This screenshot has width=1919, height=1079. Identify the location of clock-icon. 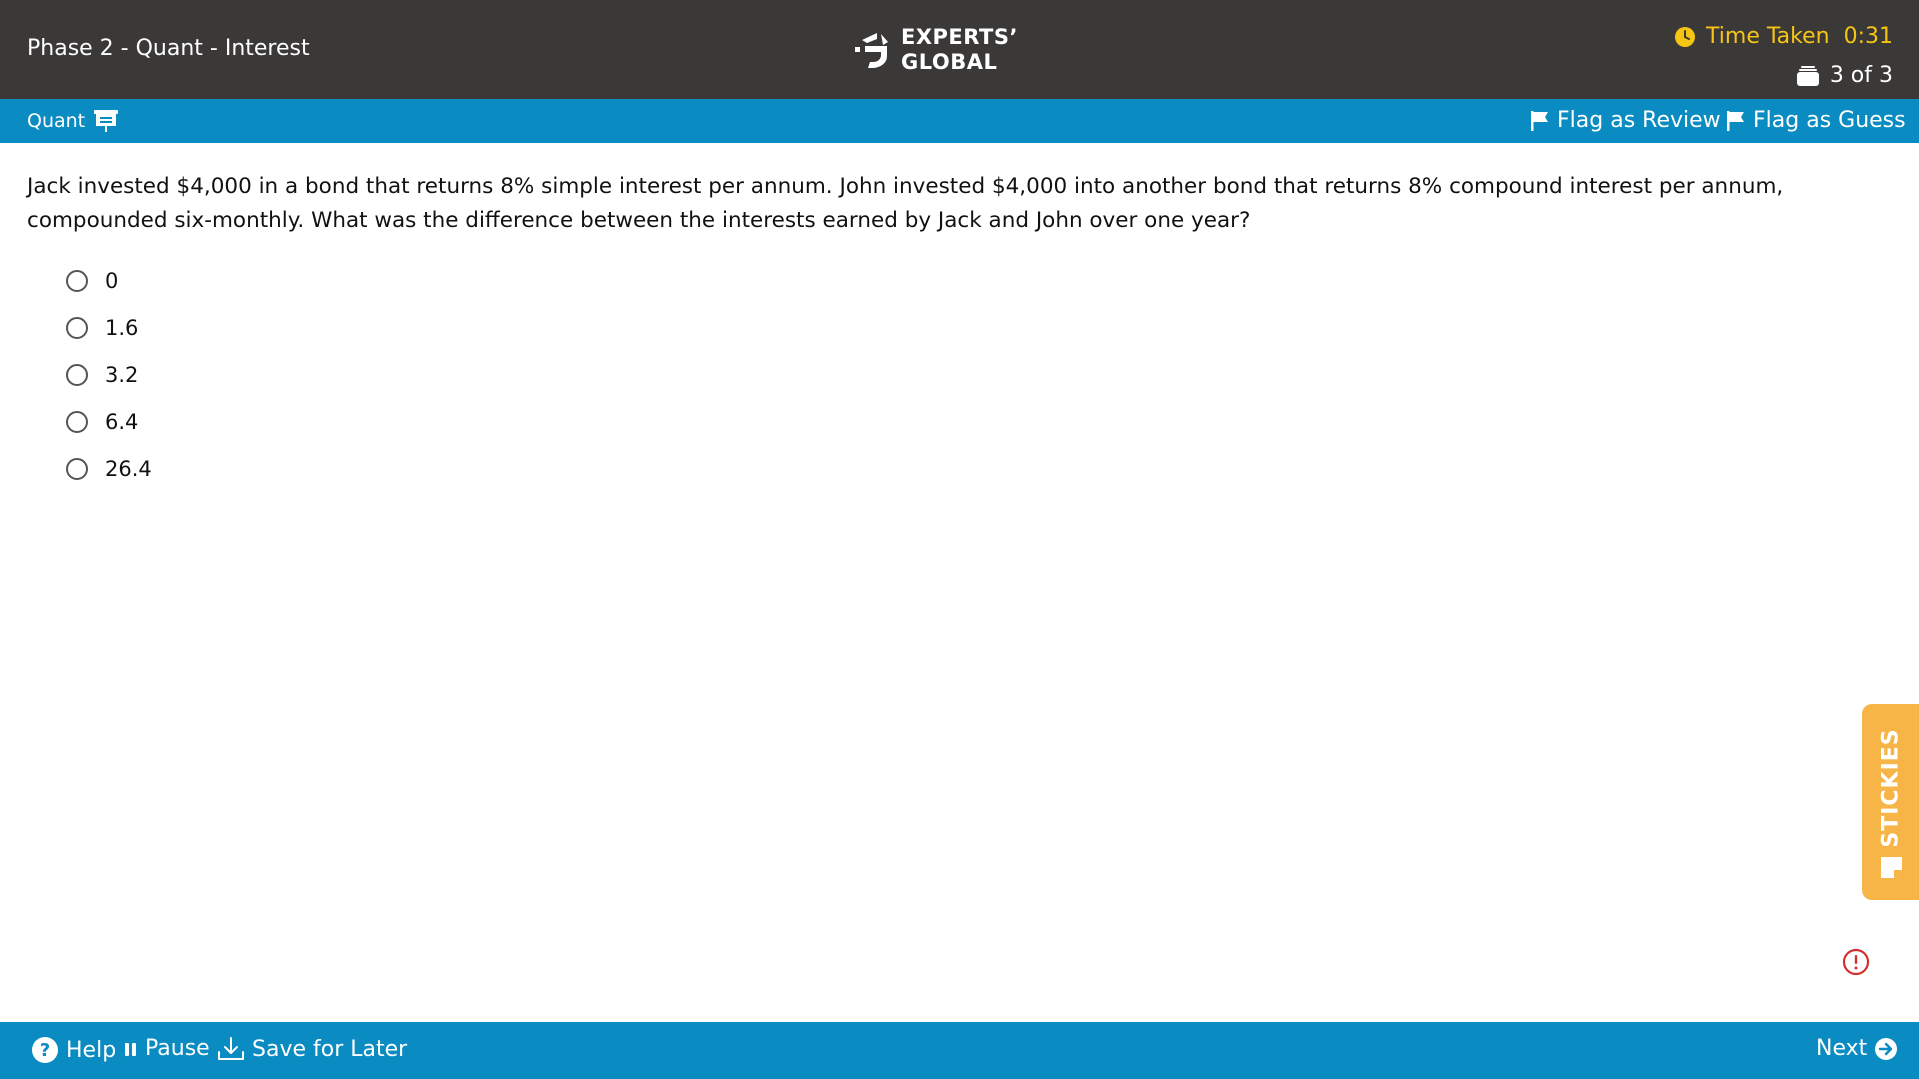
(1685, 36).